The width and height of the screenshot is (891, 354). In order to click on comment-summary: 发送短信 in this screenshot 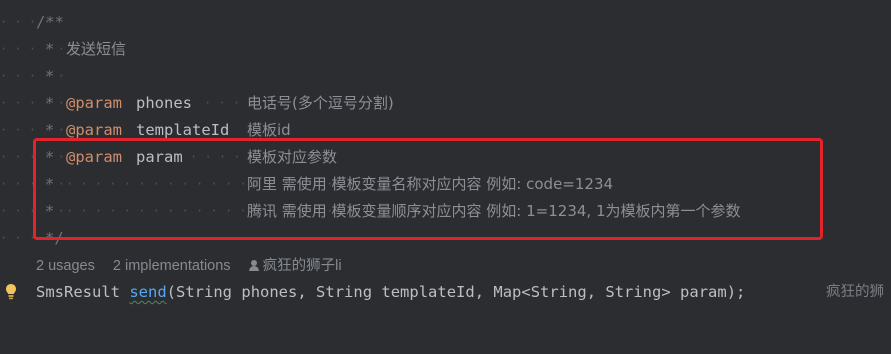, I will do `click(96, 49)`.